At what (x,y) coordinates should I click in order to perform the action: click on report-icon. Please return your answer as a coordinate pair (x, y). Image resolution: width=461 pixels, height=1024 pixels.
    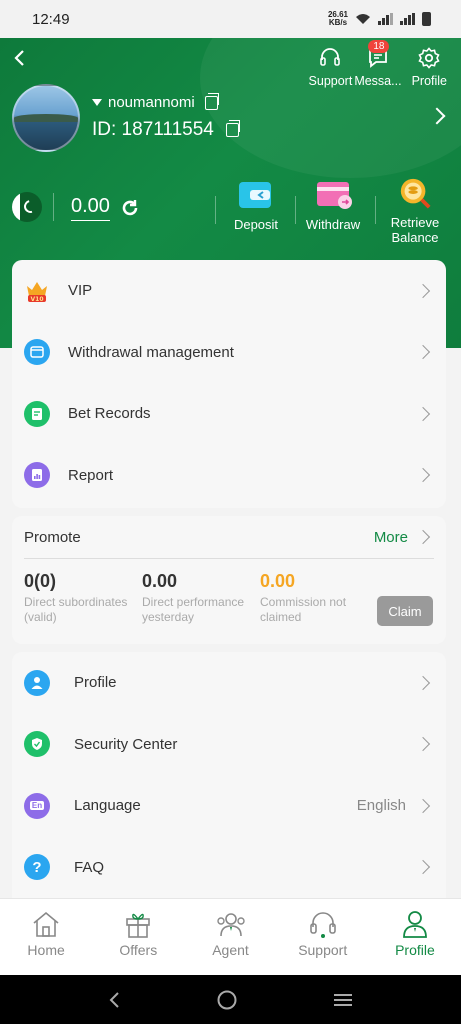
    Looking at the image, I should click on (37, 475).